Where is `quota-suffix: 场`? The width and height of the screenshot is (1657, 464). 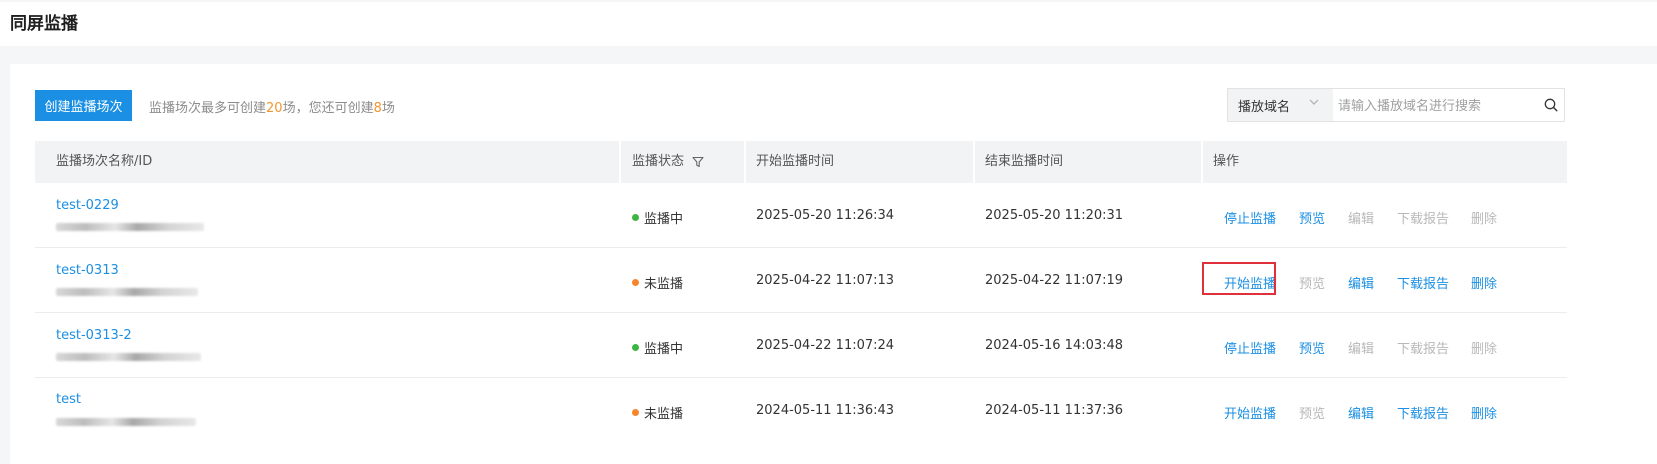 quota-suffix: 场 is located at coordinates (388, 108).